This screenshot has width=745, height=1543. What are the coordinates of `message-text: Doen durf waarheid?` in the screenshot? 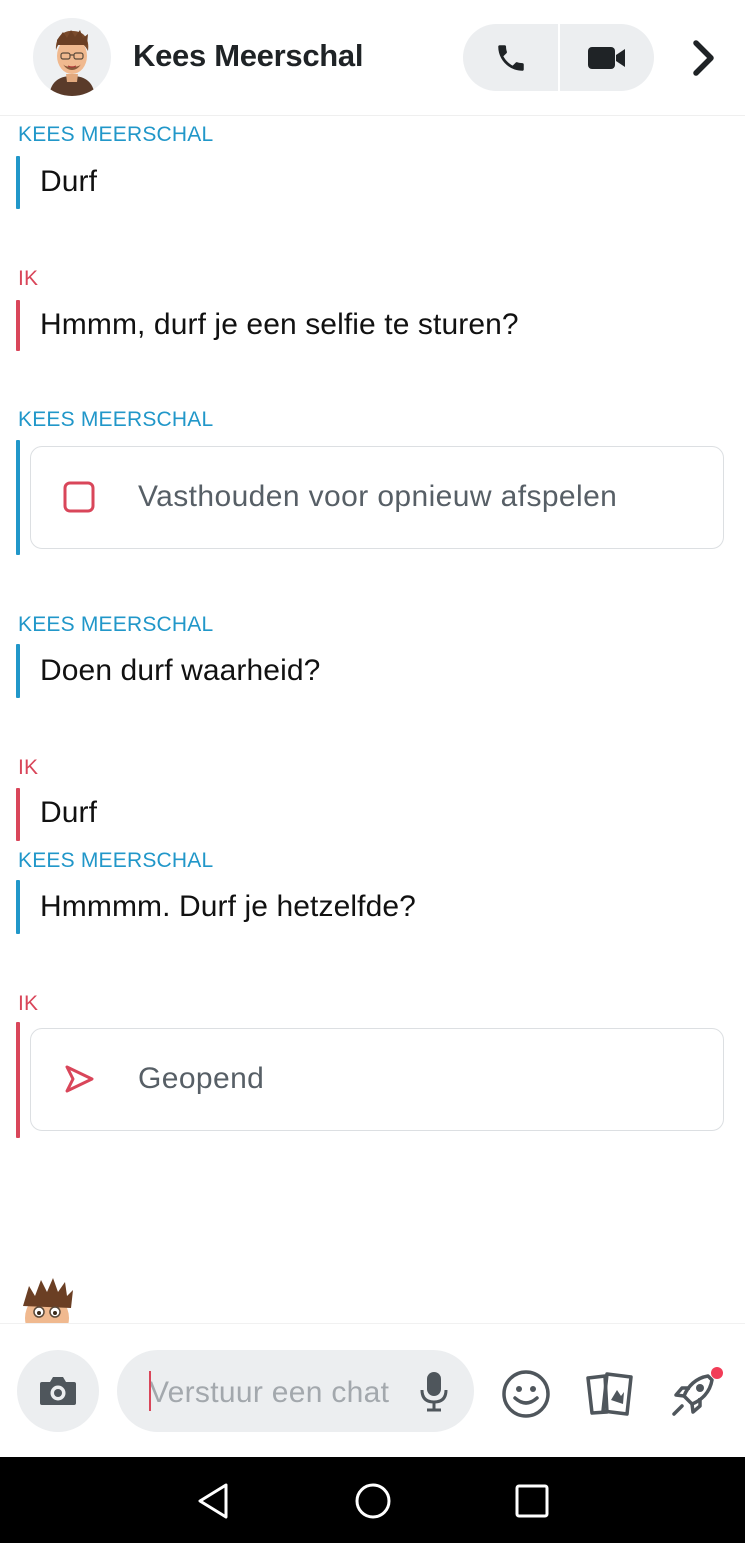 It's located at (180, 671).